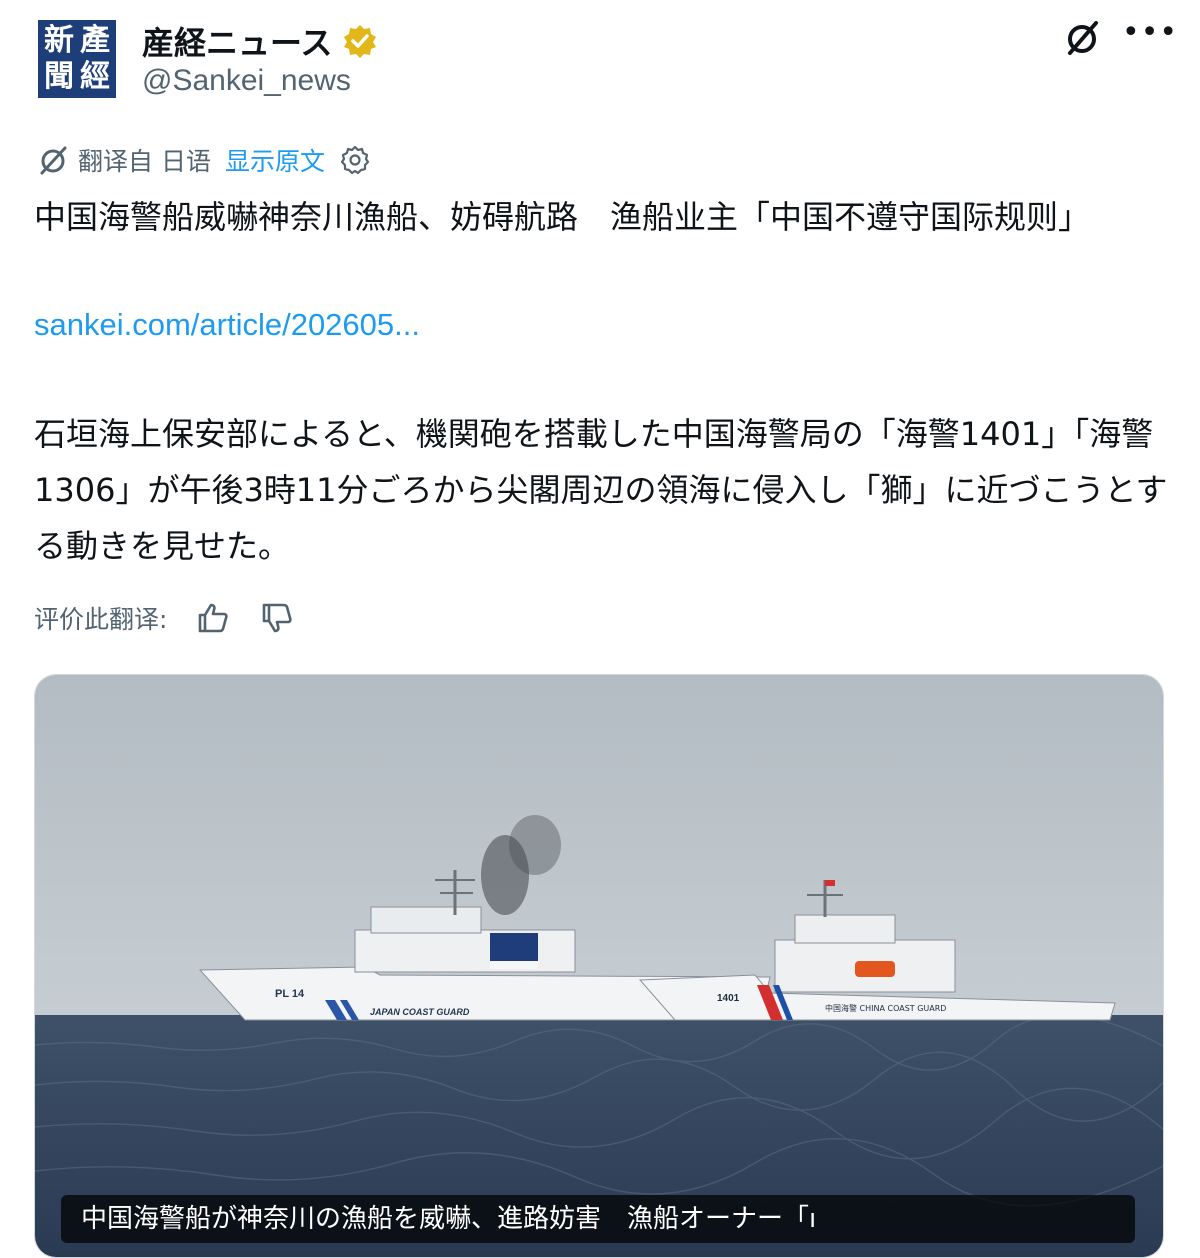 Image resolution: width=1200 pixels, height=1258 pixels. Describe the element at coordinates (101, 619) in the screenshot. I see `rate-translation-label: 评价此翻译:` at that location.